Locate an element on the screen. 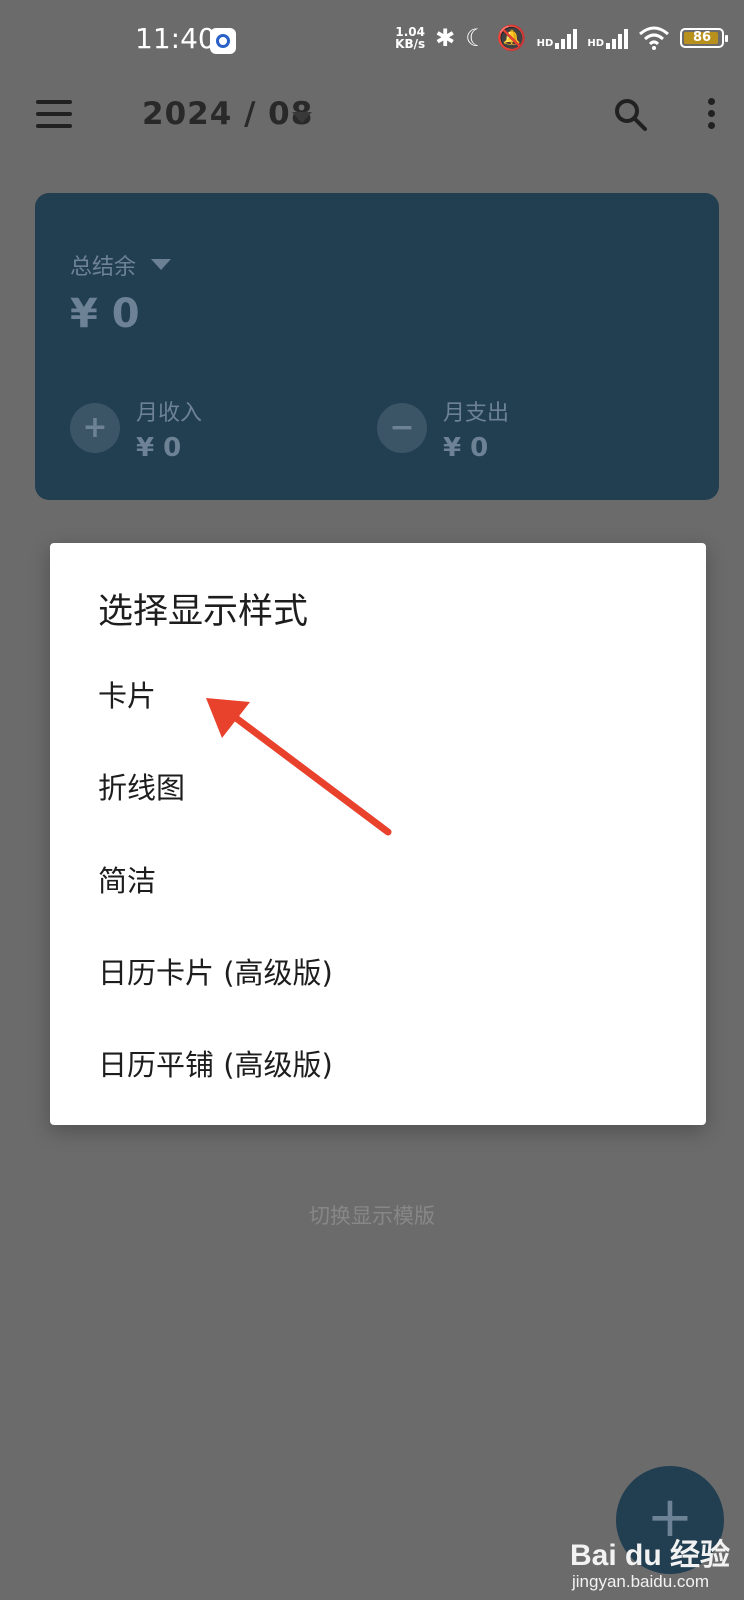 The width and height of the screenshot is (744, 1600). wifi-icon is located at coordinates (654, 38).